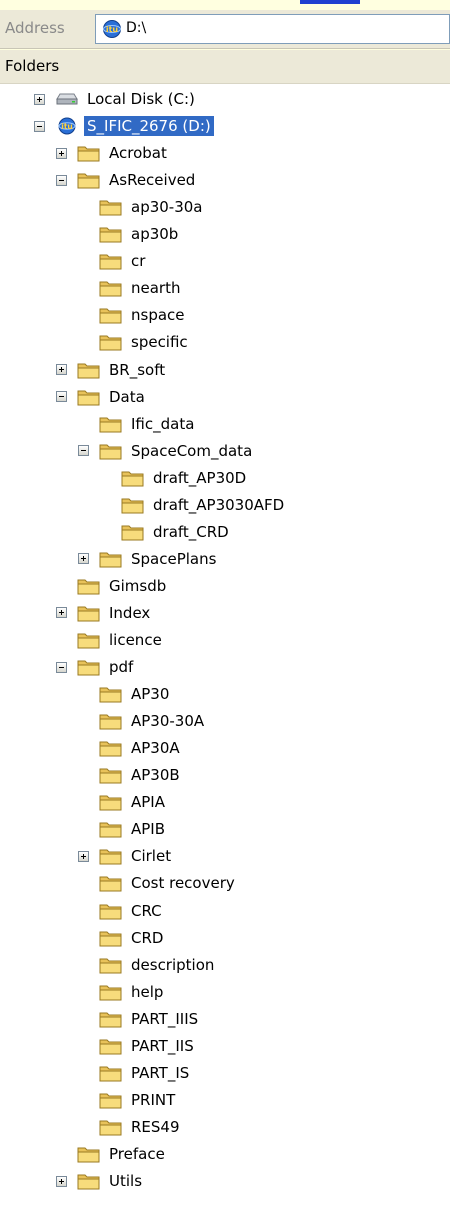  I want to click on hard-drive-icon, so click(67, 99).